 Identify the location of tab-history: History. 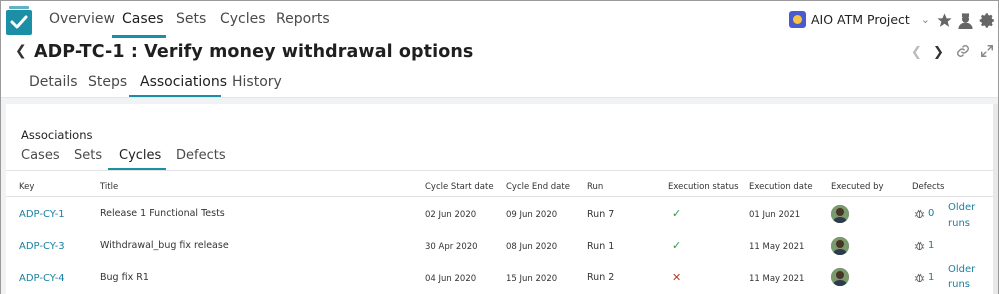
(257, 82).